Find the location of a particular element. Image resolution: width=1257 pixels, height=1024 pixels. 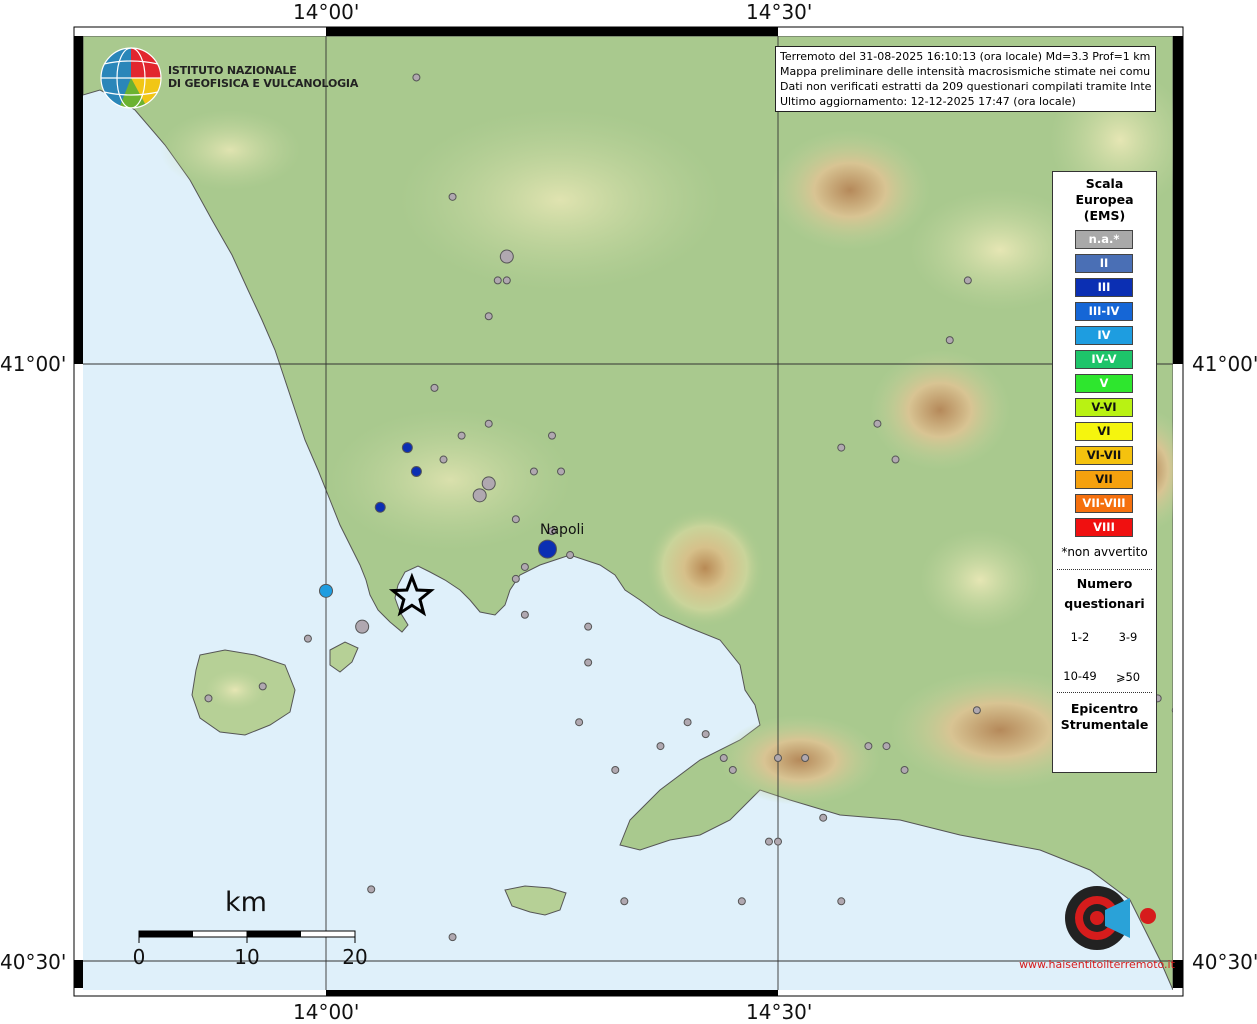

ems-swatch-3: III-IV is located at coordinates (1104, 311).